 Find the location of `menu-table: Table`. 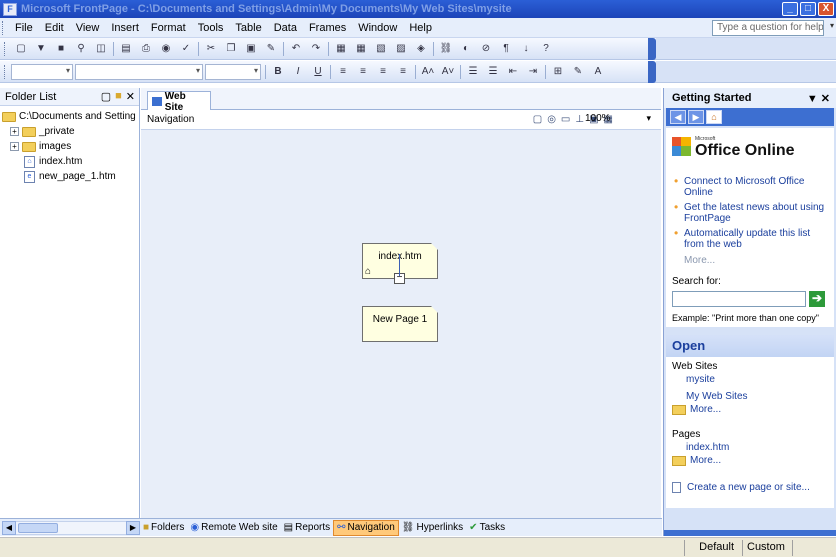

menu-table: Table is located at coordinates (248, 28).